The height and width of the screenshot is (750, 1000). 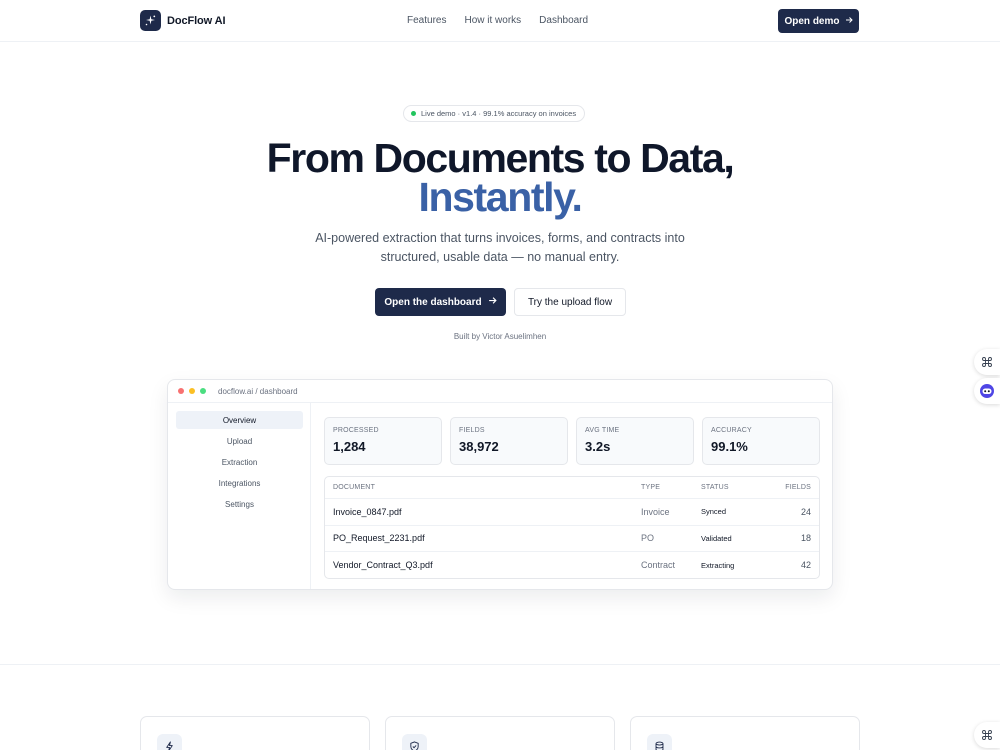 I want to click on hero-title-line2: Instantly., so click(x=500, y=197).